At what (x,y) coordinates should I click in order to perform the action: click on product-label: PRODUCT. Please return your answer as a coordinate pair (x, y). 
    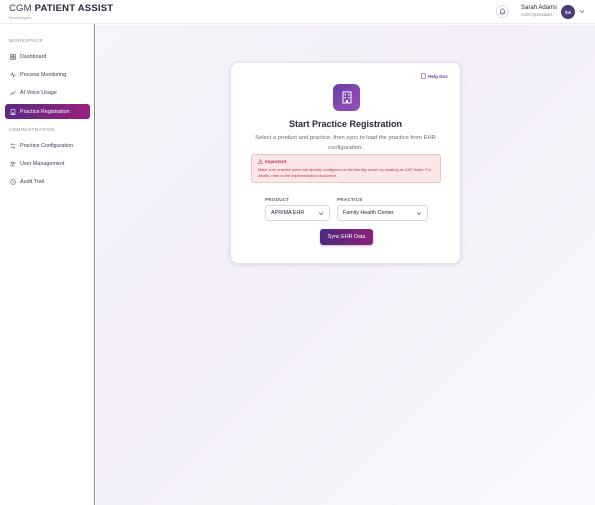
    Looking at the image, I should click on (277, 199).